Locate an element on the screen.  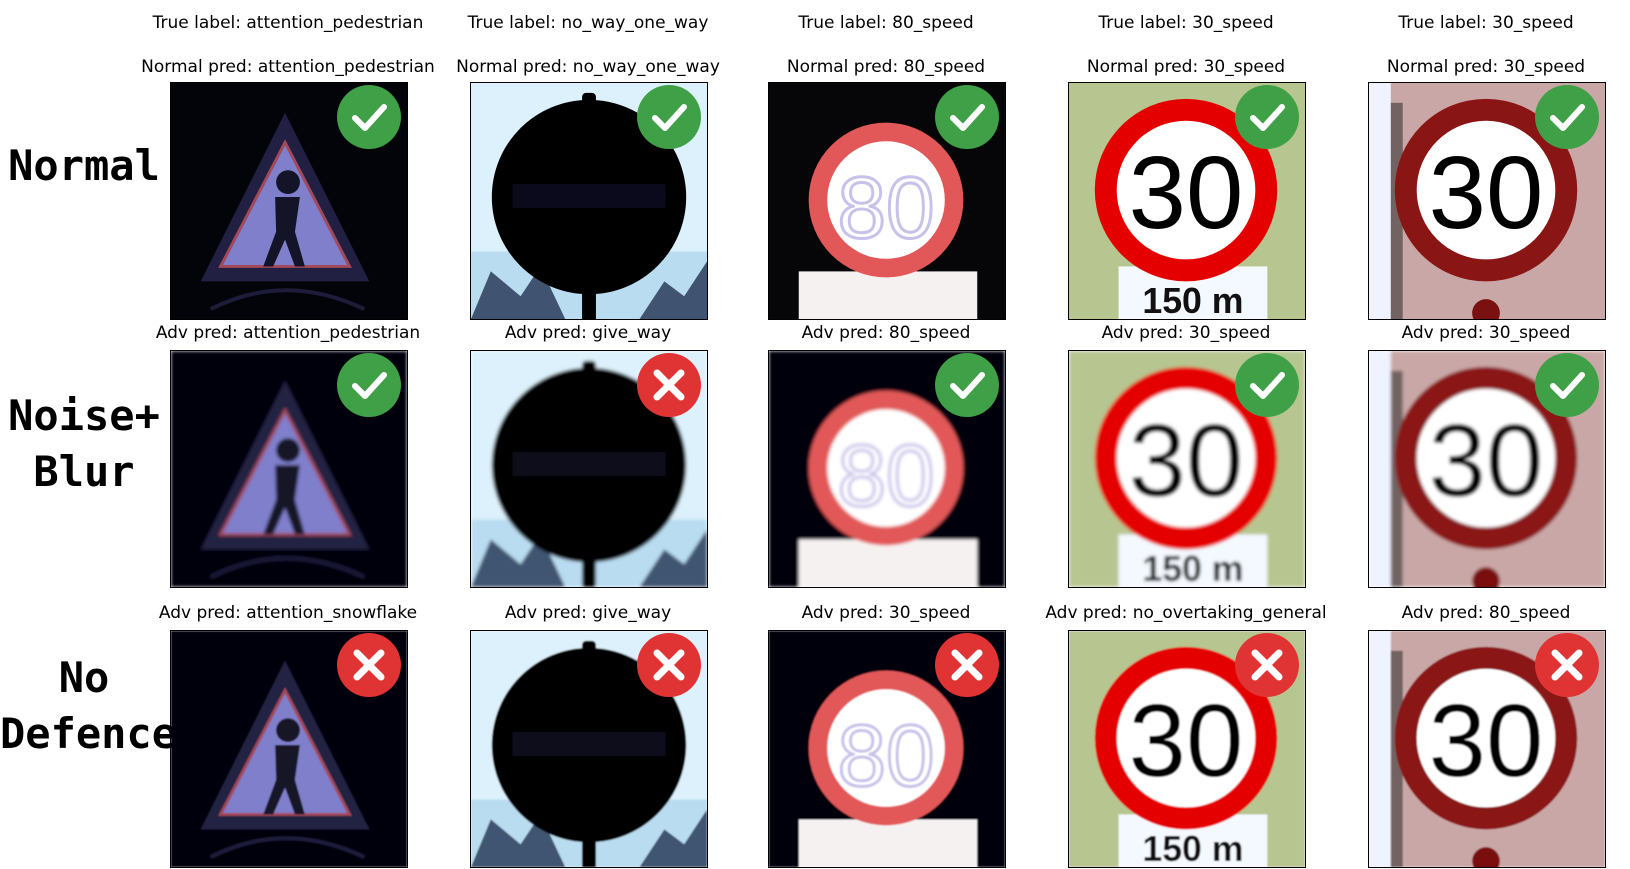
normal-pred-label: Normal pred: no_way_one_way is located at coordinates (588, 67).